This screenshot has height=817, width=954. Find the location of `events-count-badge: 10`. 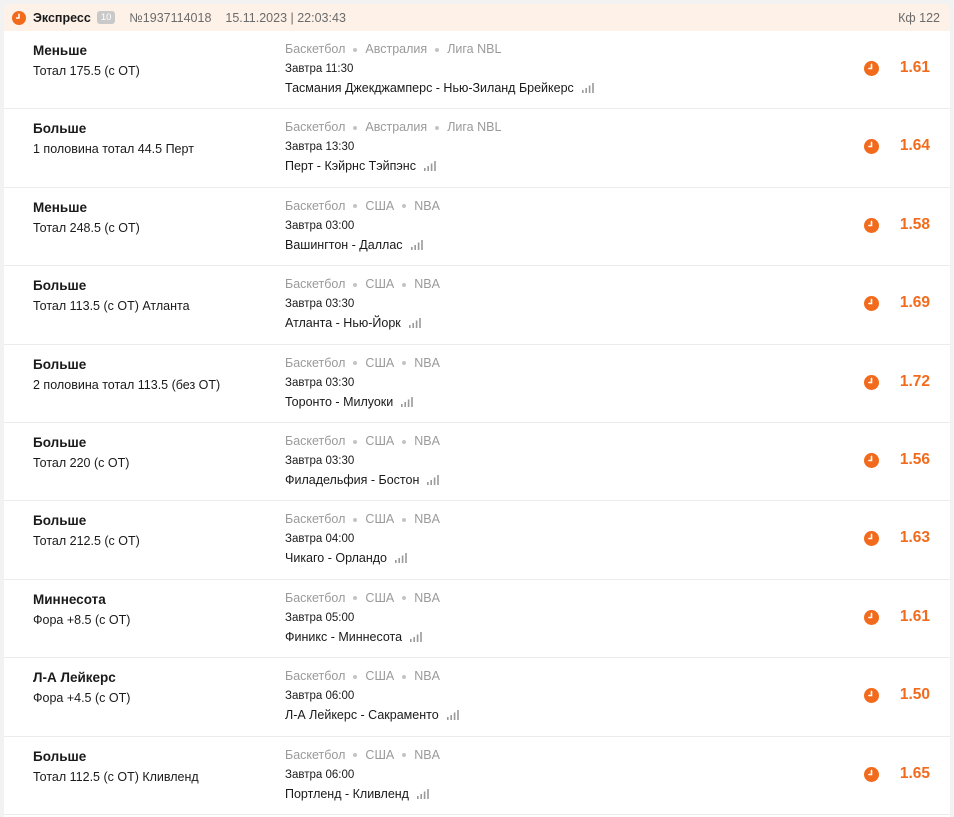

events-count-badge: 10 is located at coordinates (106, 17).